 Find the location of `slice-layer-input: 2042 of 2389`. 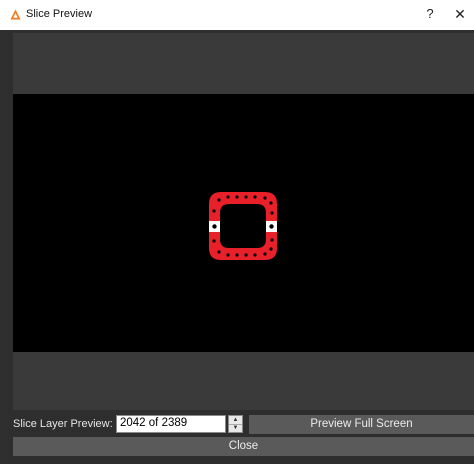

slice-layer-input: 2042 of 2389 is located at coordinates (171, 424).